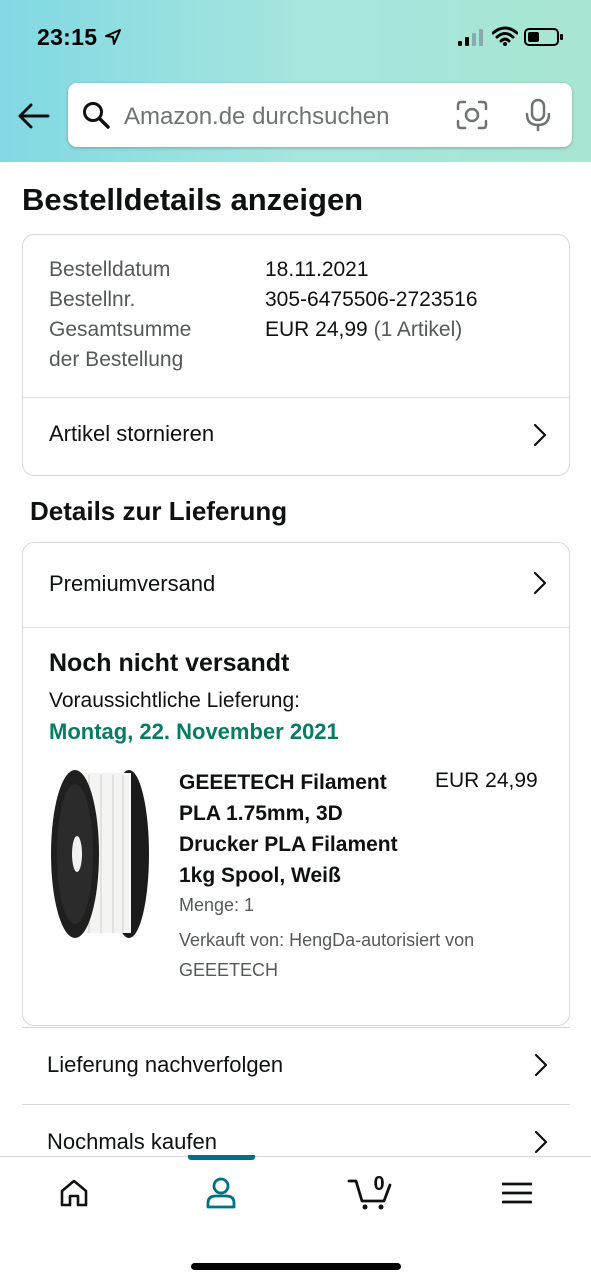  What do you see at coordinates (418, 329) in the screenshot?
I see `order-item-count: (1 Artikel)` at bounding box center [418, 329].